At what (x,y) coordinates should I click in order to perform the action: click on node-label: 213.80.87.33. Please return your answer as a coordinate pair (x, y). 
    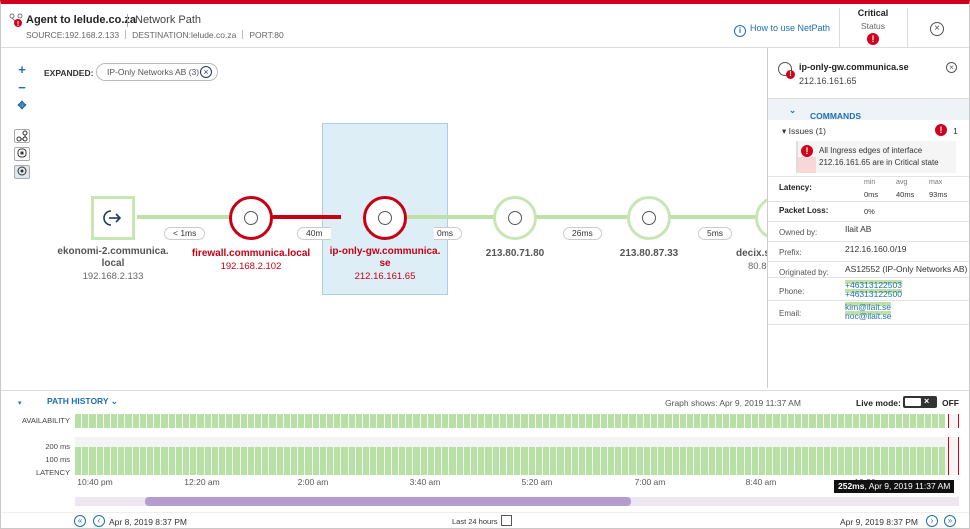
    Looking at the image, I should click on (649, 254).